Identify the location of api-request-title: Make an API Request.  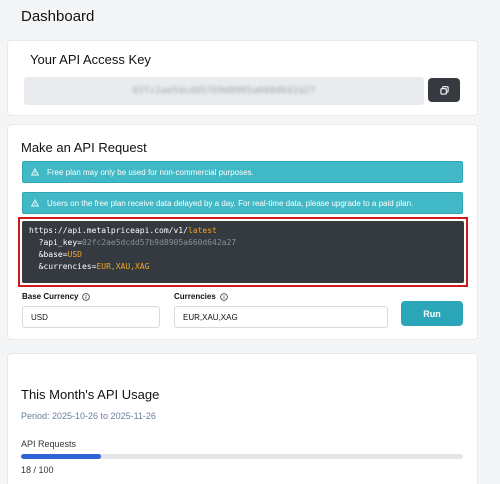
(84, 147).